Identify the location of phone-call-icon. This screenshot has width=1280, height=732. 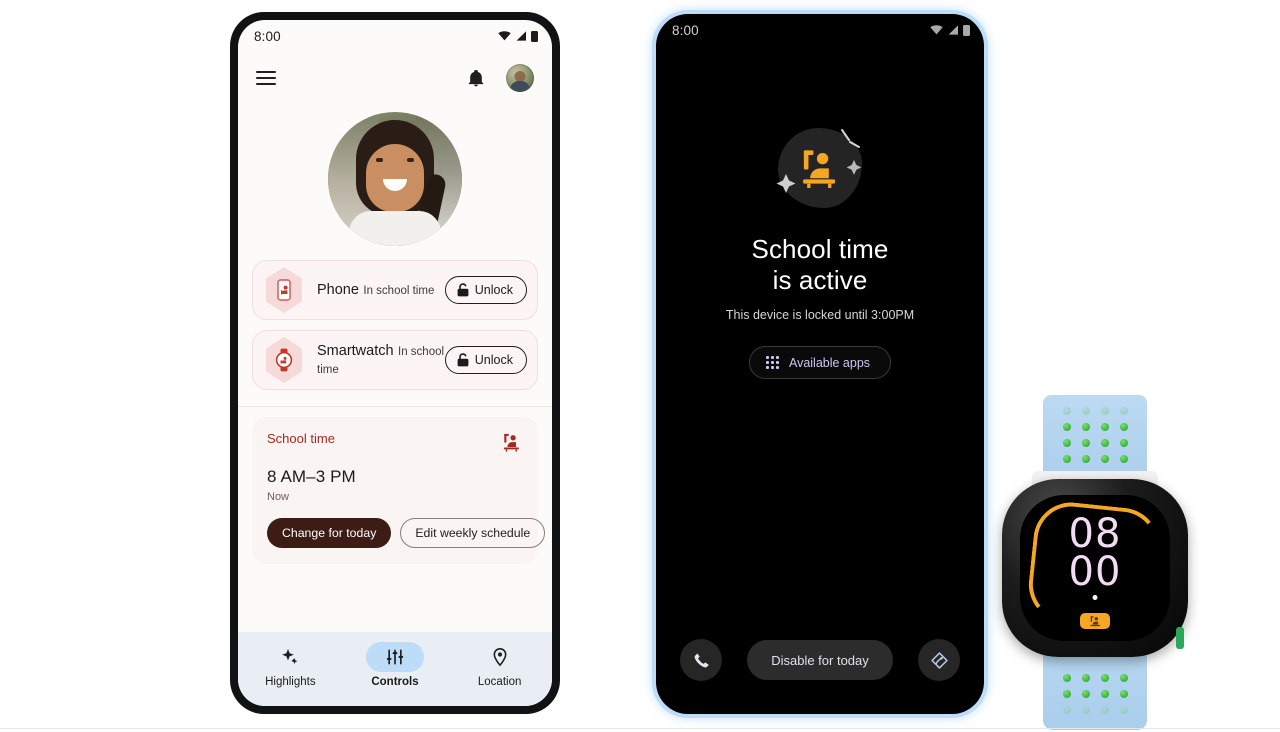
(701, 660).